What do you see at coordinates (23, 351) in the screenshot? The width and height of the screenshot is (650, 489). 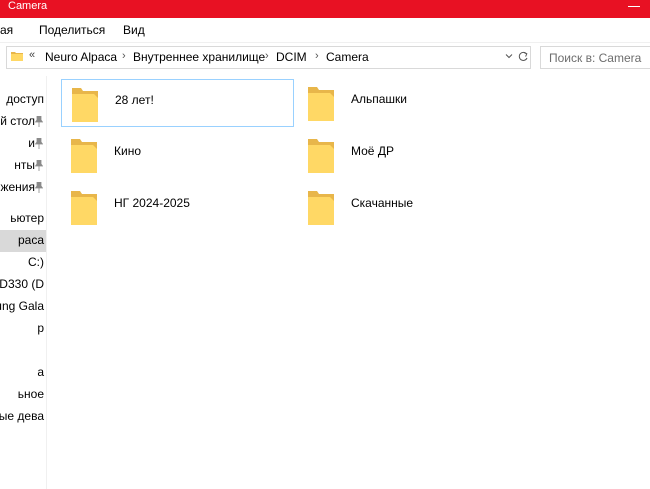 I see `nav-item-blank` at bounding box center [23, 351].